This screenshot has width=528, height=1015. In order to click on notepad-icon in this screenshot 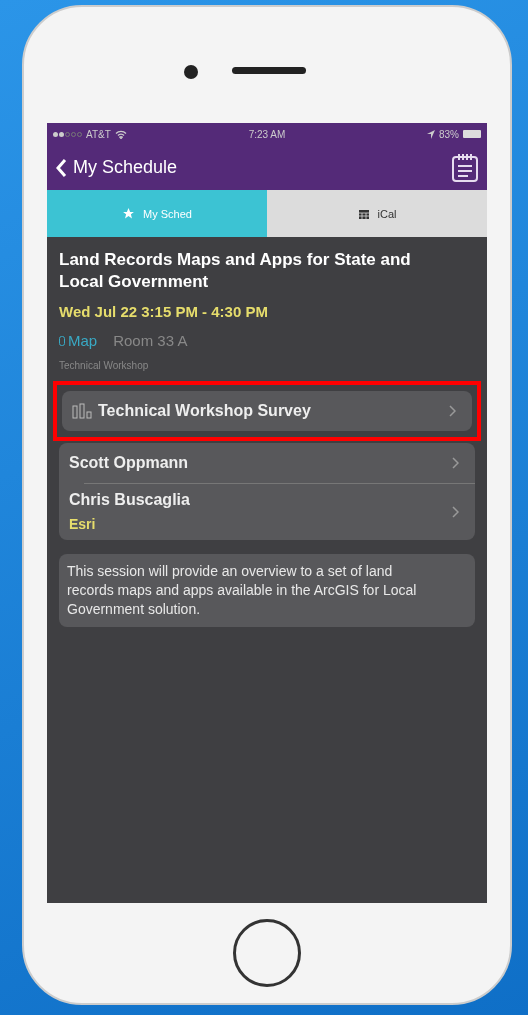, I will do `click(465, 167)`.